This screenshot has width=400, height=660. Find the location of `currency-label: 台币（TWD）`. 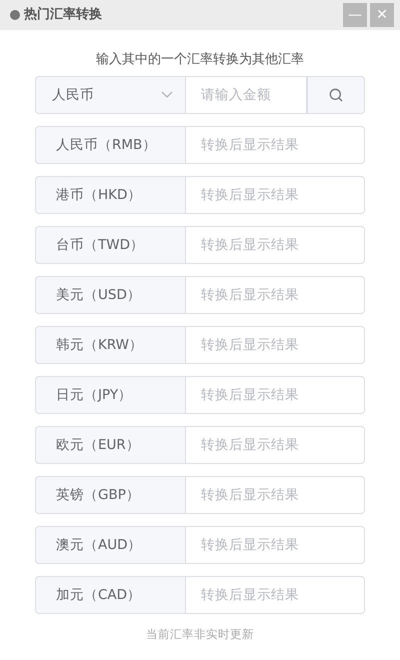

currency-label: 台币（TWD） is located at coordinates (110, 245).